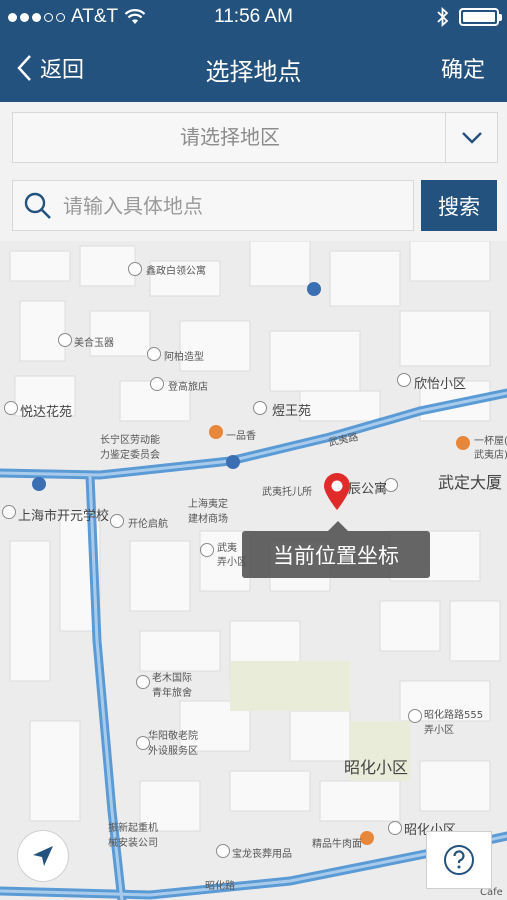  Describe the element at coordinates (439, 730) in the screenshot. I see `map-label: 弄小区` at that location.